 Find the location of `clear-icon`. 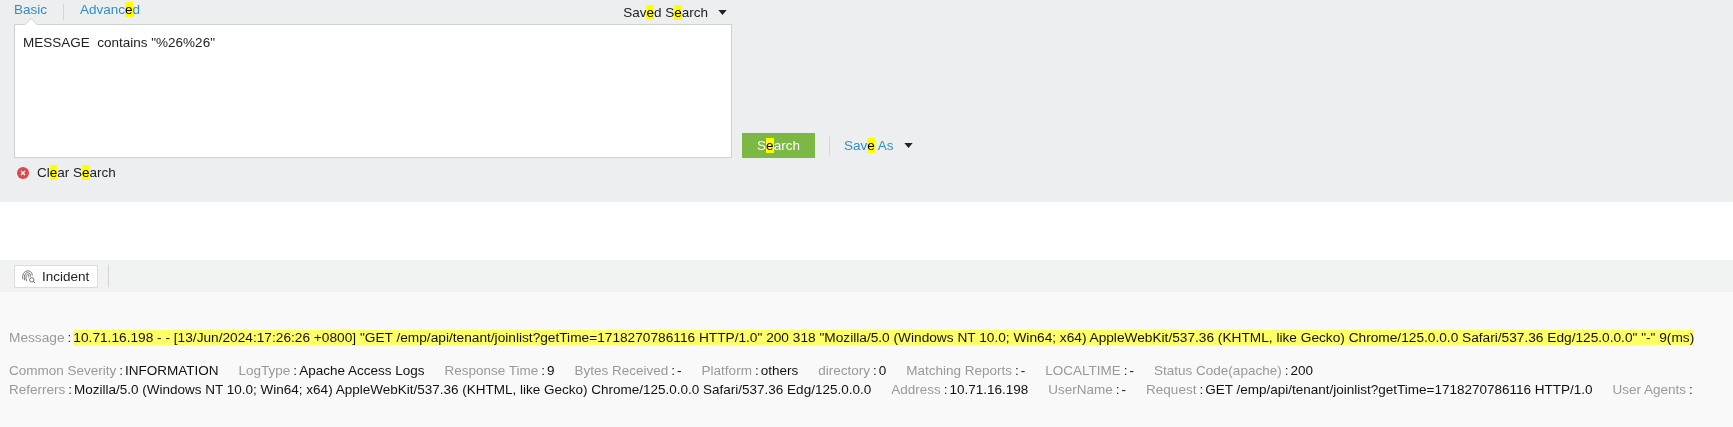

clear-icon is located at coordinates (23, 172).